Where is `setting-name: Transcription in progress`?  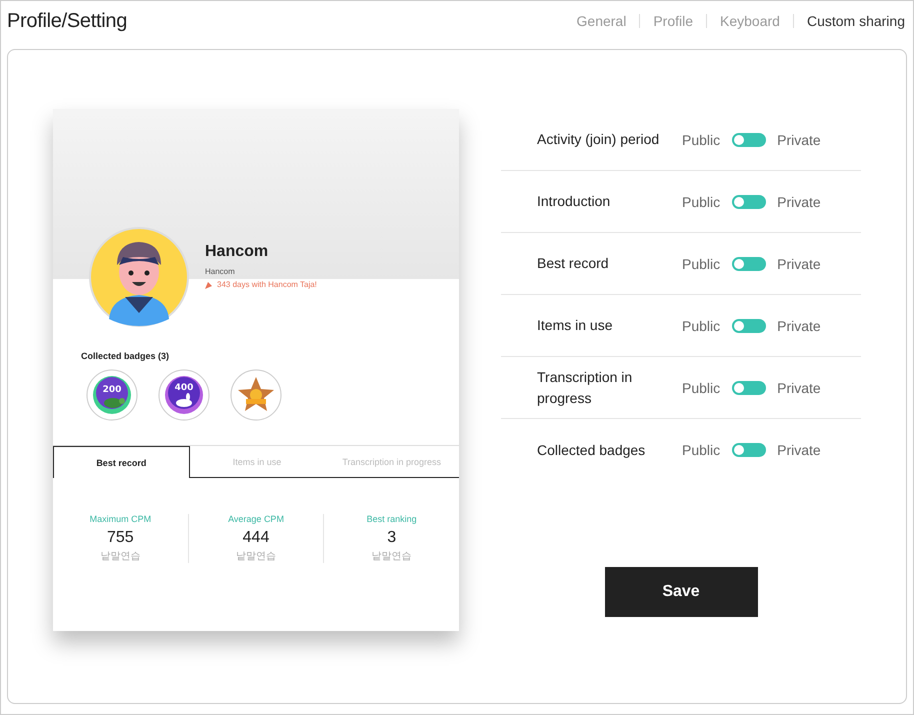 setting-name: Transcription in progress is located at coordinates (585, 388).